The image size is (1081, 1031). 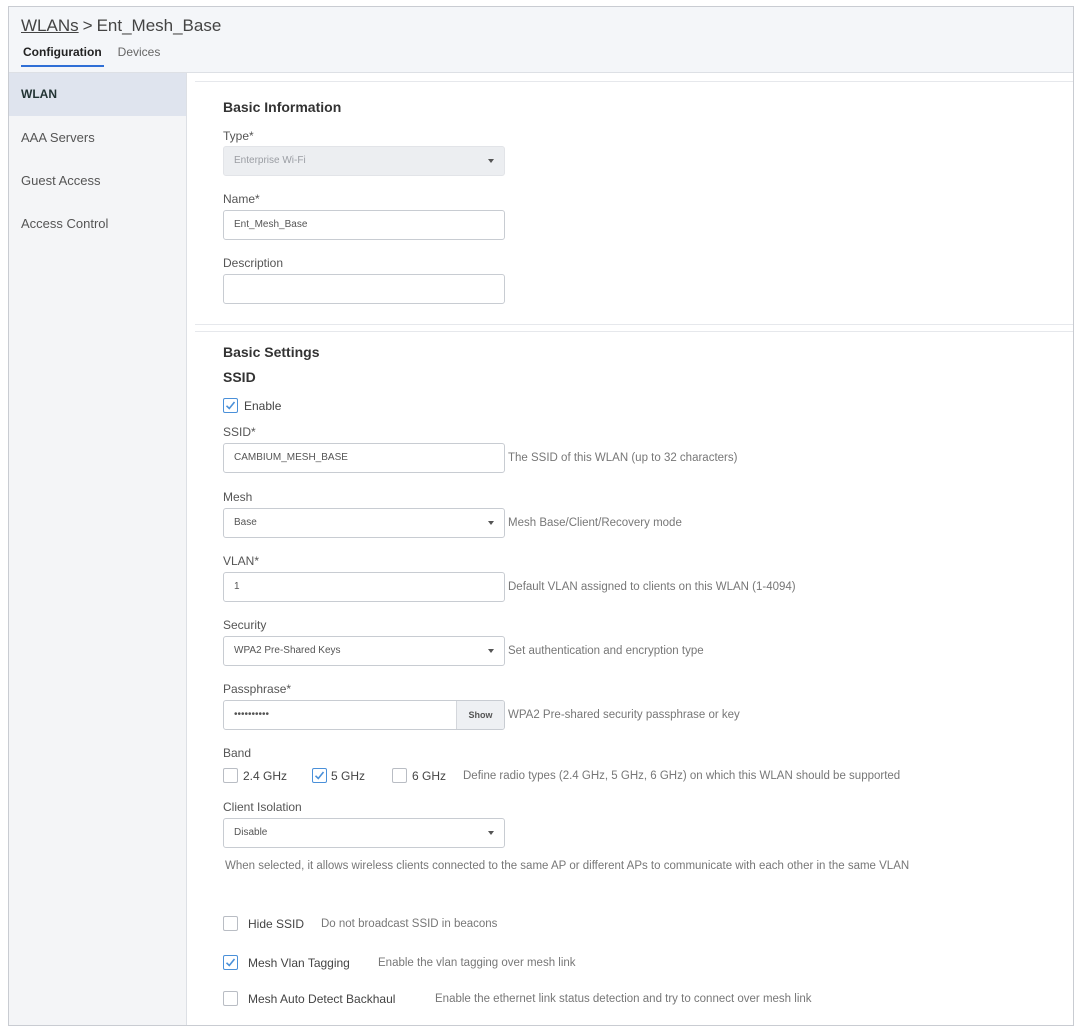 I want to click on mesh-hint: Mesh Base/Client/Recovery mode, so click(x=595, y=523).